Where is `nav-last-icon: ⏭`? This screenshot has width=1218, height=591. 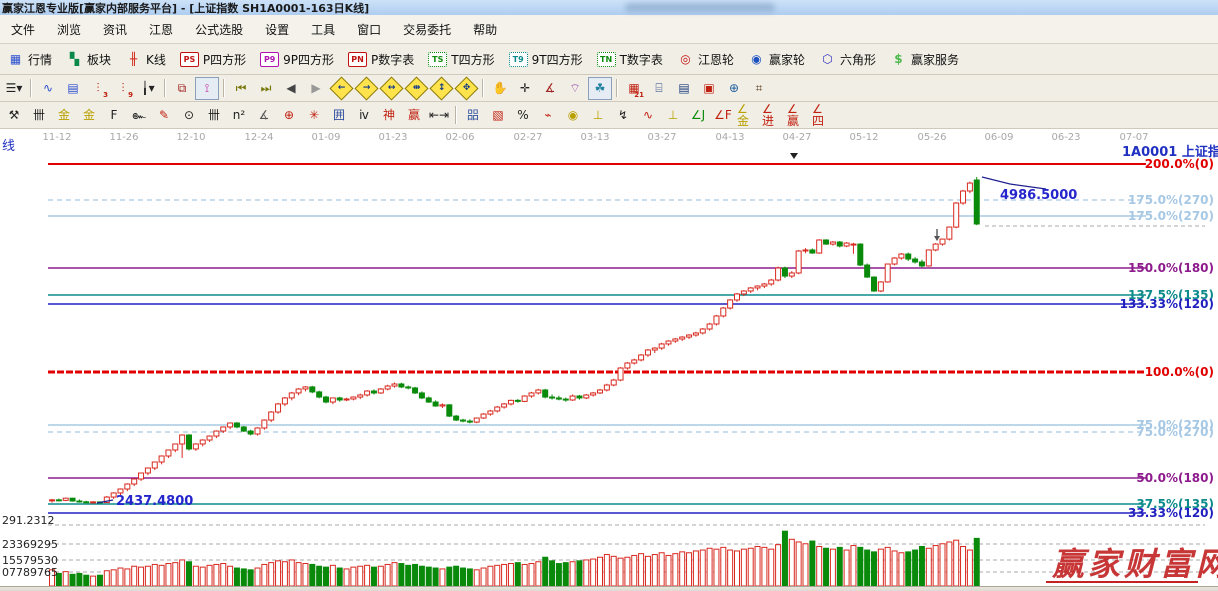
nav-last-icon: ⏭ is located at coordinates (266, 88).